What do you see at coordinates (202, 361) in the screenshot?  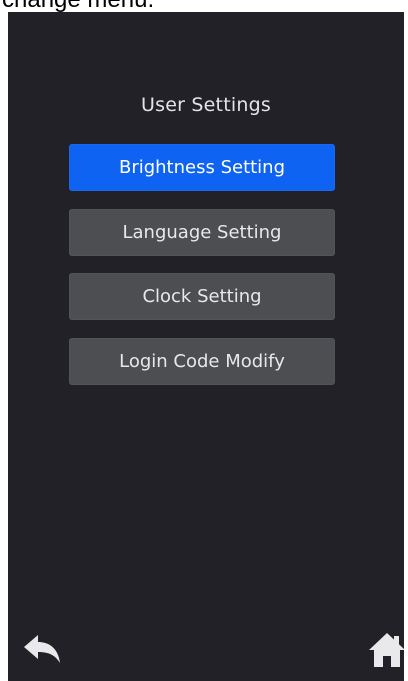 I see `login-code-modify-button: Login Code Modify` at bounding box center [202, 361].